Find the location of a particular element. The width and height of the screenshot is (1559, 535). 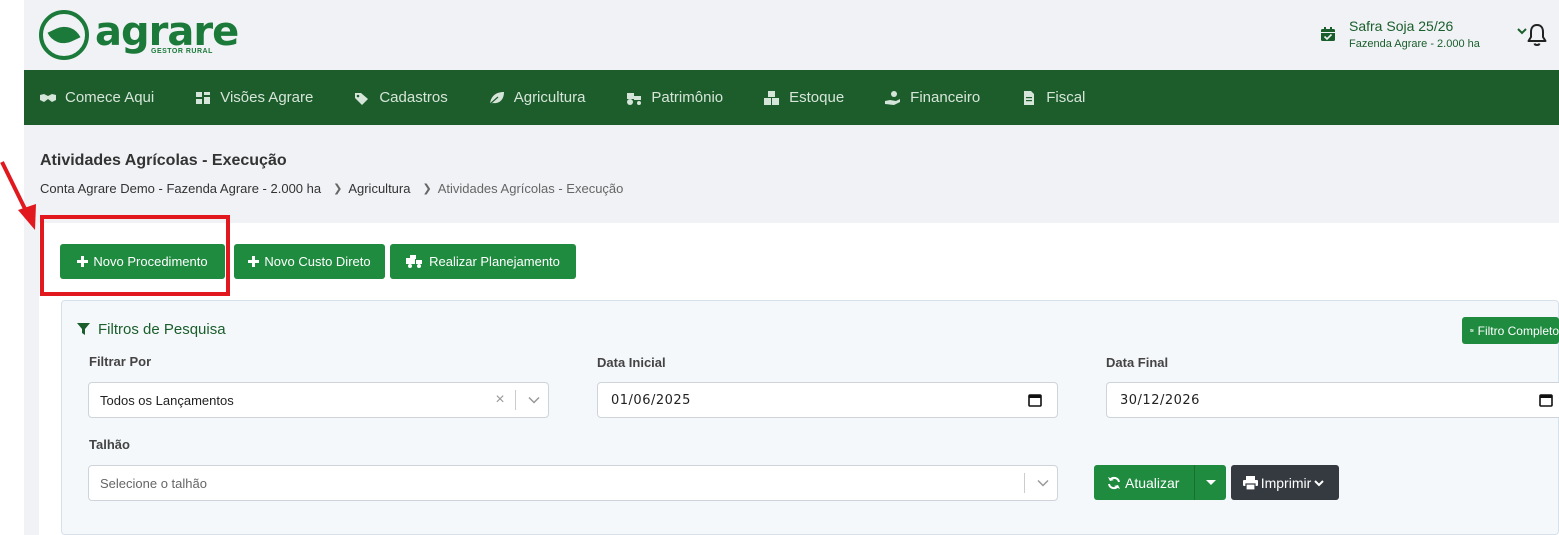

agrare-logo: agrare GESTOR RURAL is located at coordinates (139, 34).